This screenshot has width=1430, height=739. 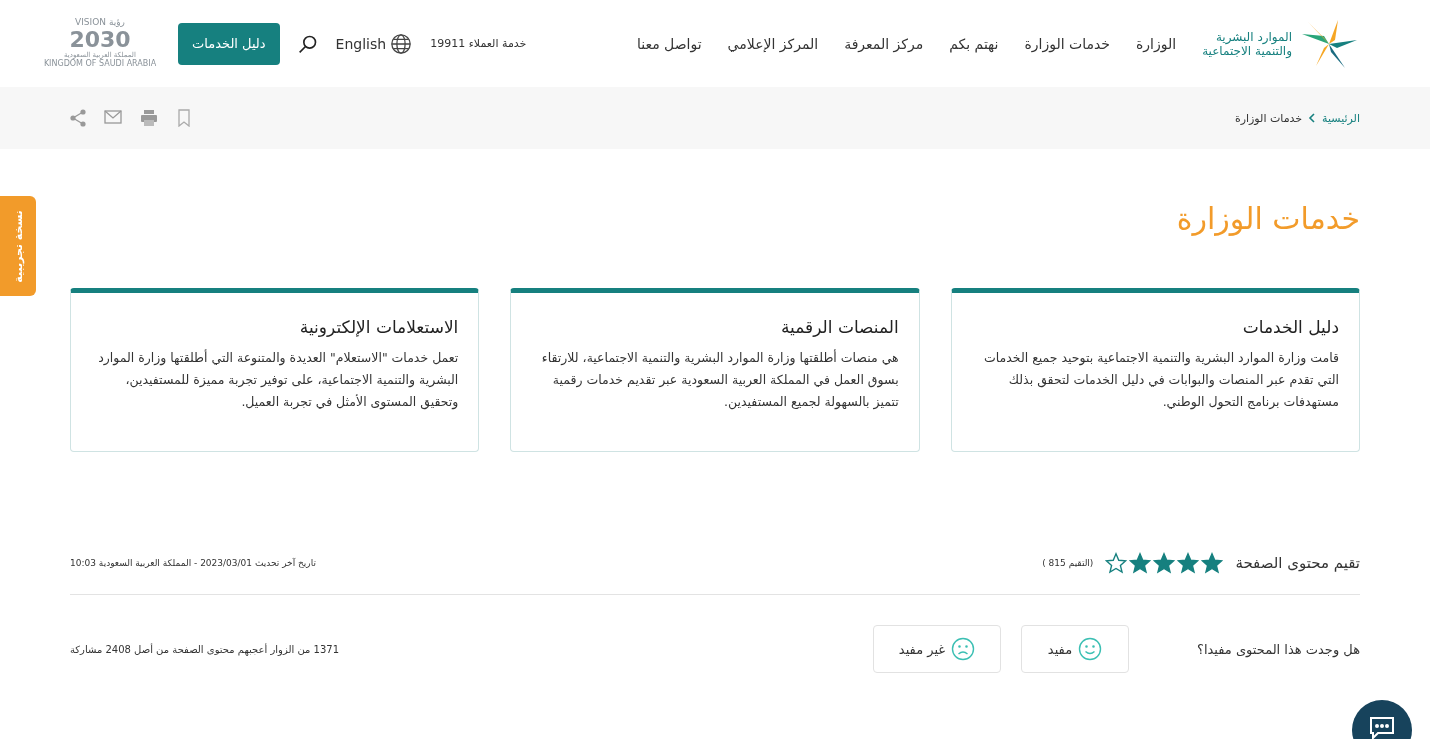 What do you see at coordinates (113, 117) in the screenshot?
I see `mail-icon` at bounding box center [113, 117].